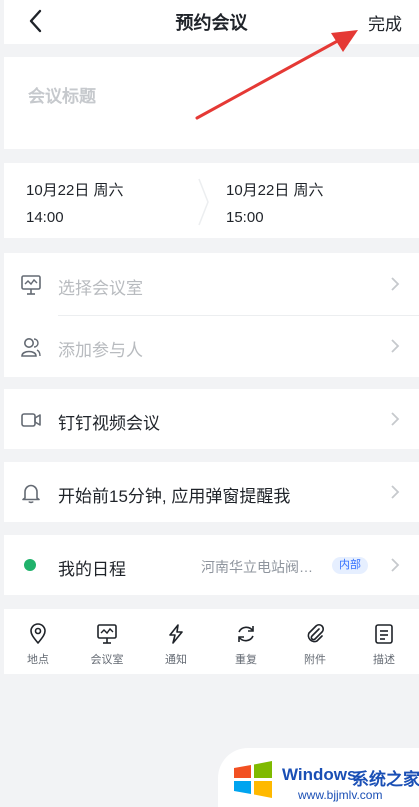  I want to click on watermark-site-name: 系统之家, so click(385, 779).